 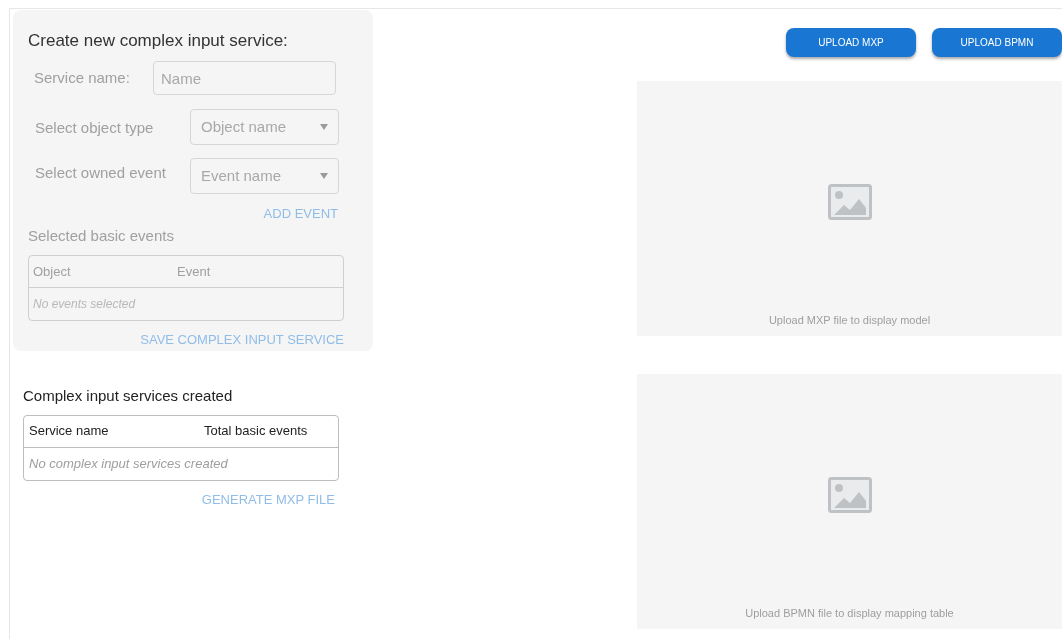 What do you see at coordinates (128, 396) in the screenshot?
I see `section-title: Complex input services created` at bounding box center [128, 396].